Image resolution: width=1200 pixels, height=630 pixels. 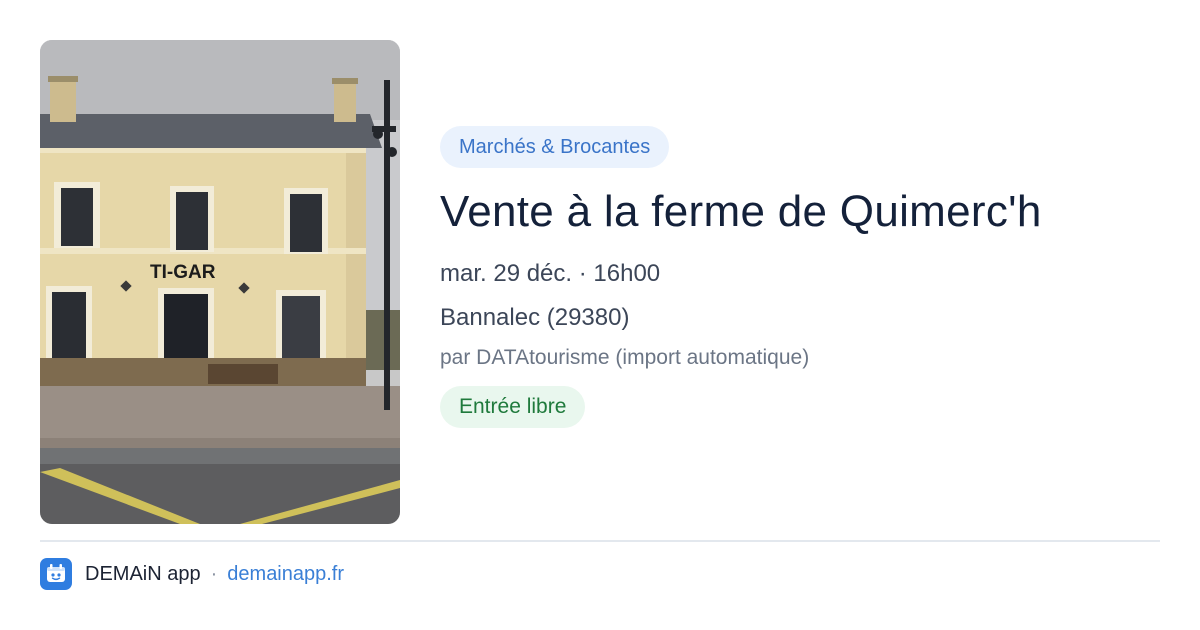 I want to click on station-sign-text: TI-GAR, so click(x=183, y=272).